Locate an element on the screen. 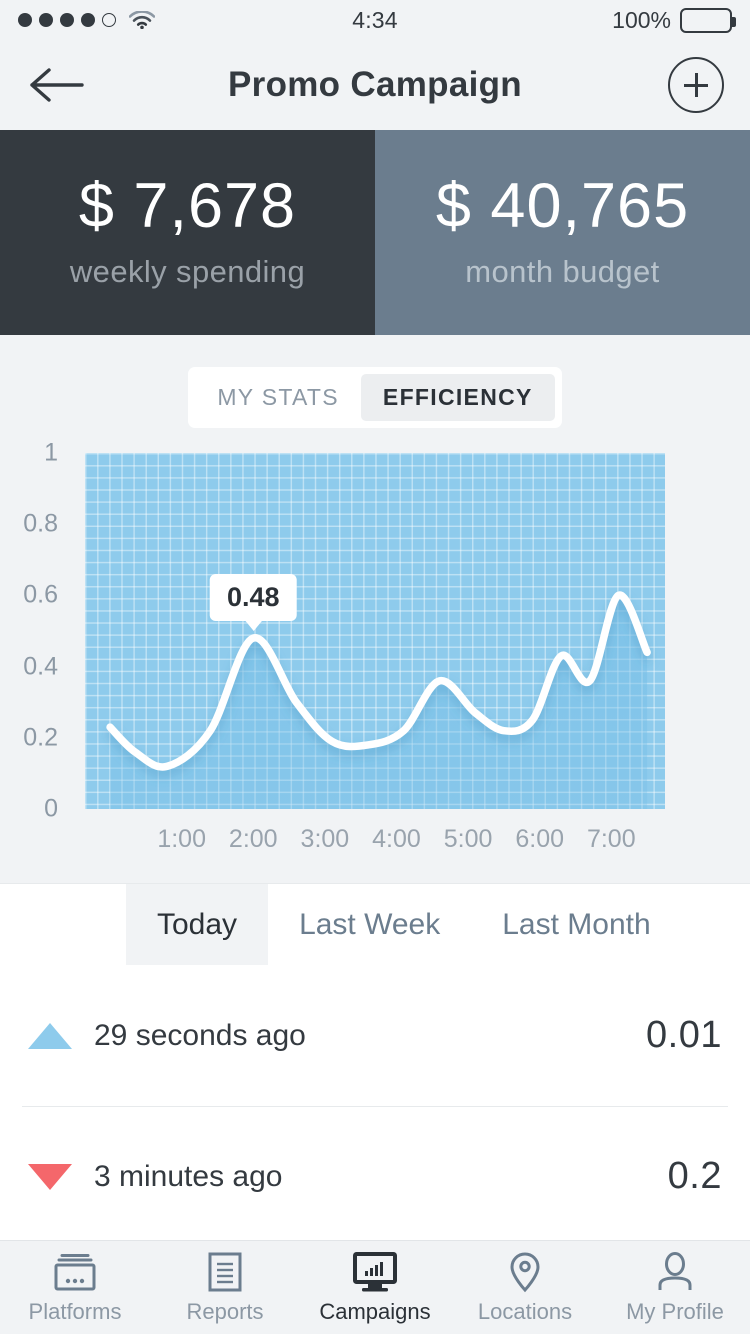 This screenshot has width=750, height=1334. segment-my-stats: MY STATS is located at coordinates (278, 397).